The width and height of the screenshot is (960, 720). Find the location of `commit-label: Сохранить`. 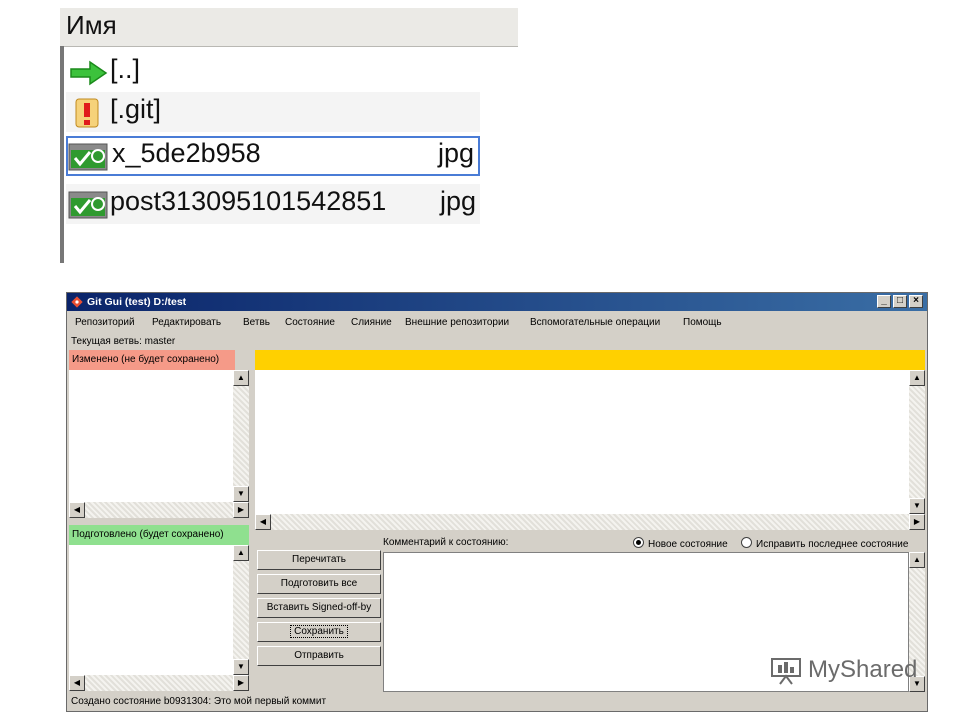

commit-label: Сохранить is located at coordinates (319, 631).